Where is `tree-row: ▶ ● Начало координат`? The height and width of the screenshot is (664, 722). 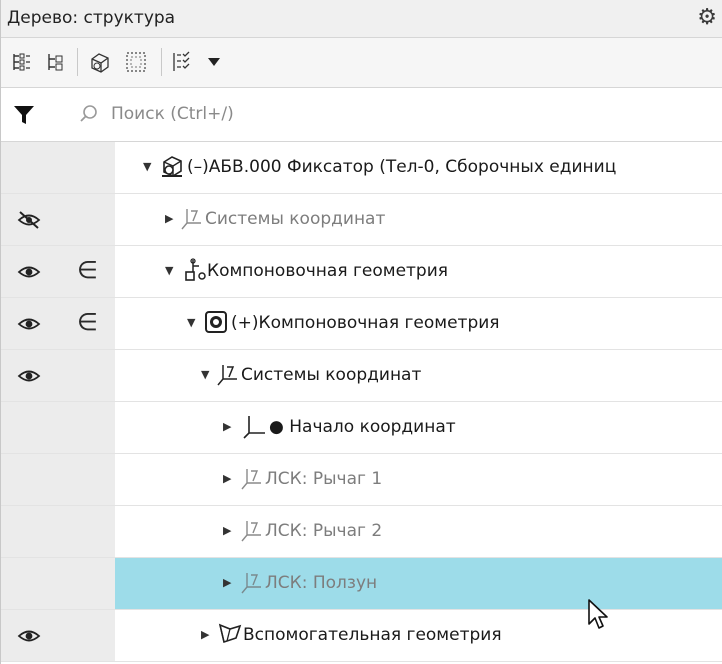
tree-row: ▶ ● Начало координат is located at coordinates (361, 428).